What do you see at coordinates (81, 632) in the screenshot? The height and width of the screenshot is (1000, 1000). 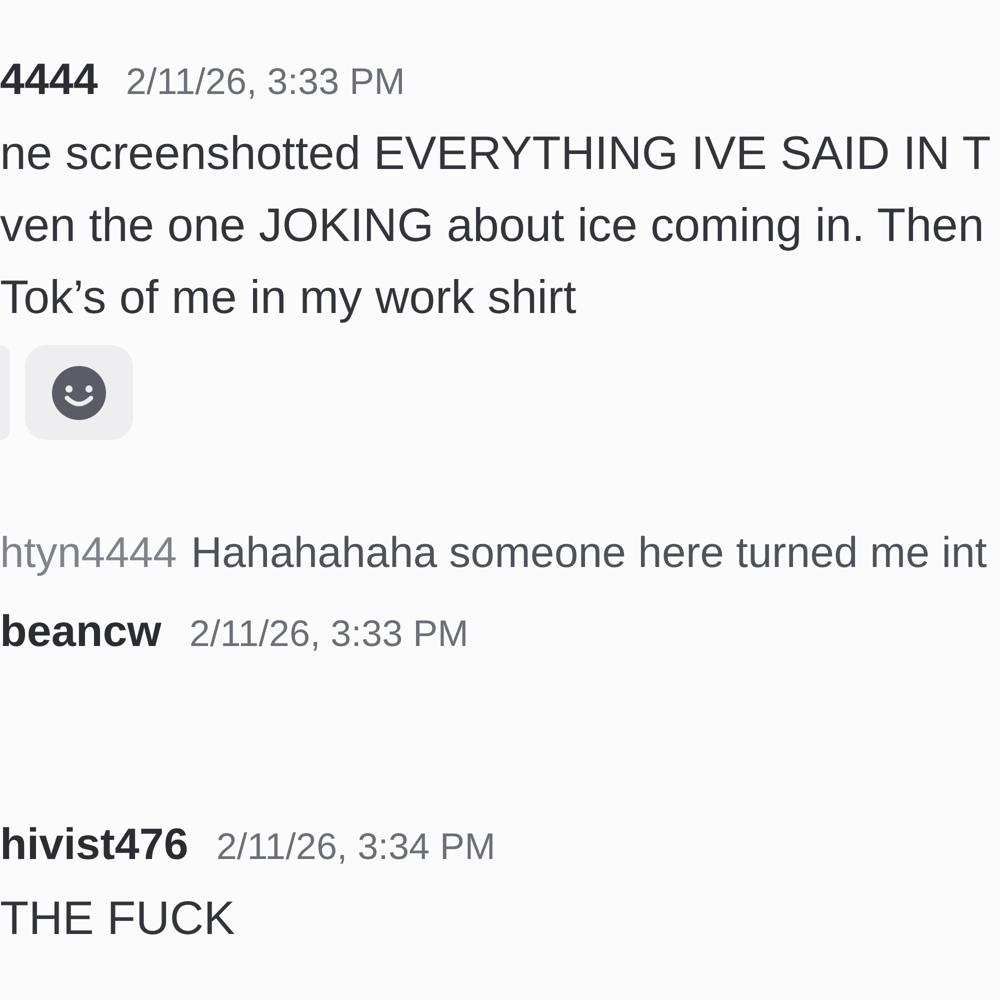 I see `author-name: beancw` at bounding box center [81, 632].